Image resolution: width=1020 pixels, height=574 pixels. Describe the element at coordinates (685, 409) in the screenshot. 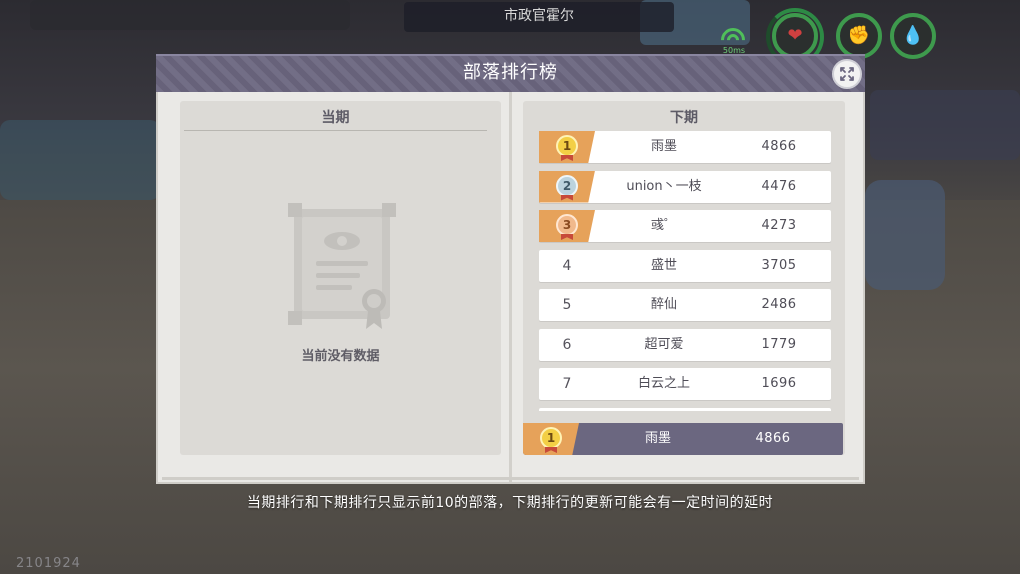

I see `rank-row-partial` at that location.